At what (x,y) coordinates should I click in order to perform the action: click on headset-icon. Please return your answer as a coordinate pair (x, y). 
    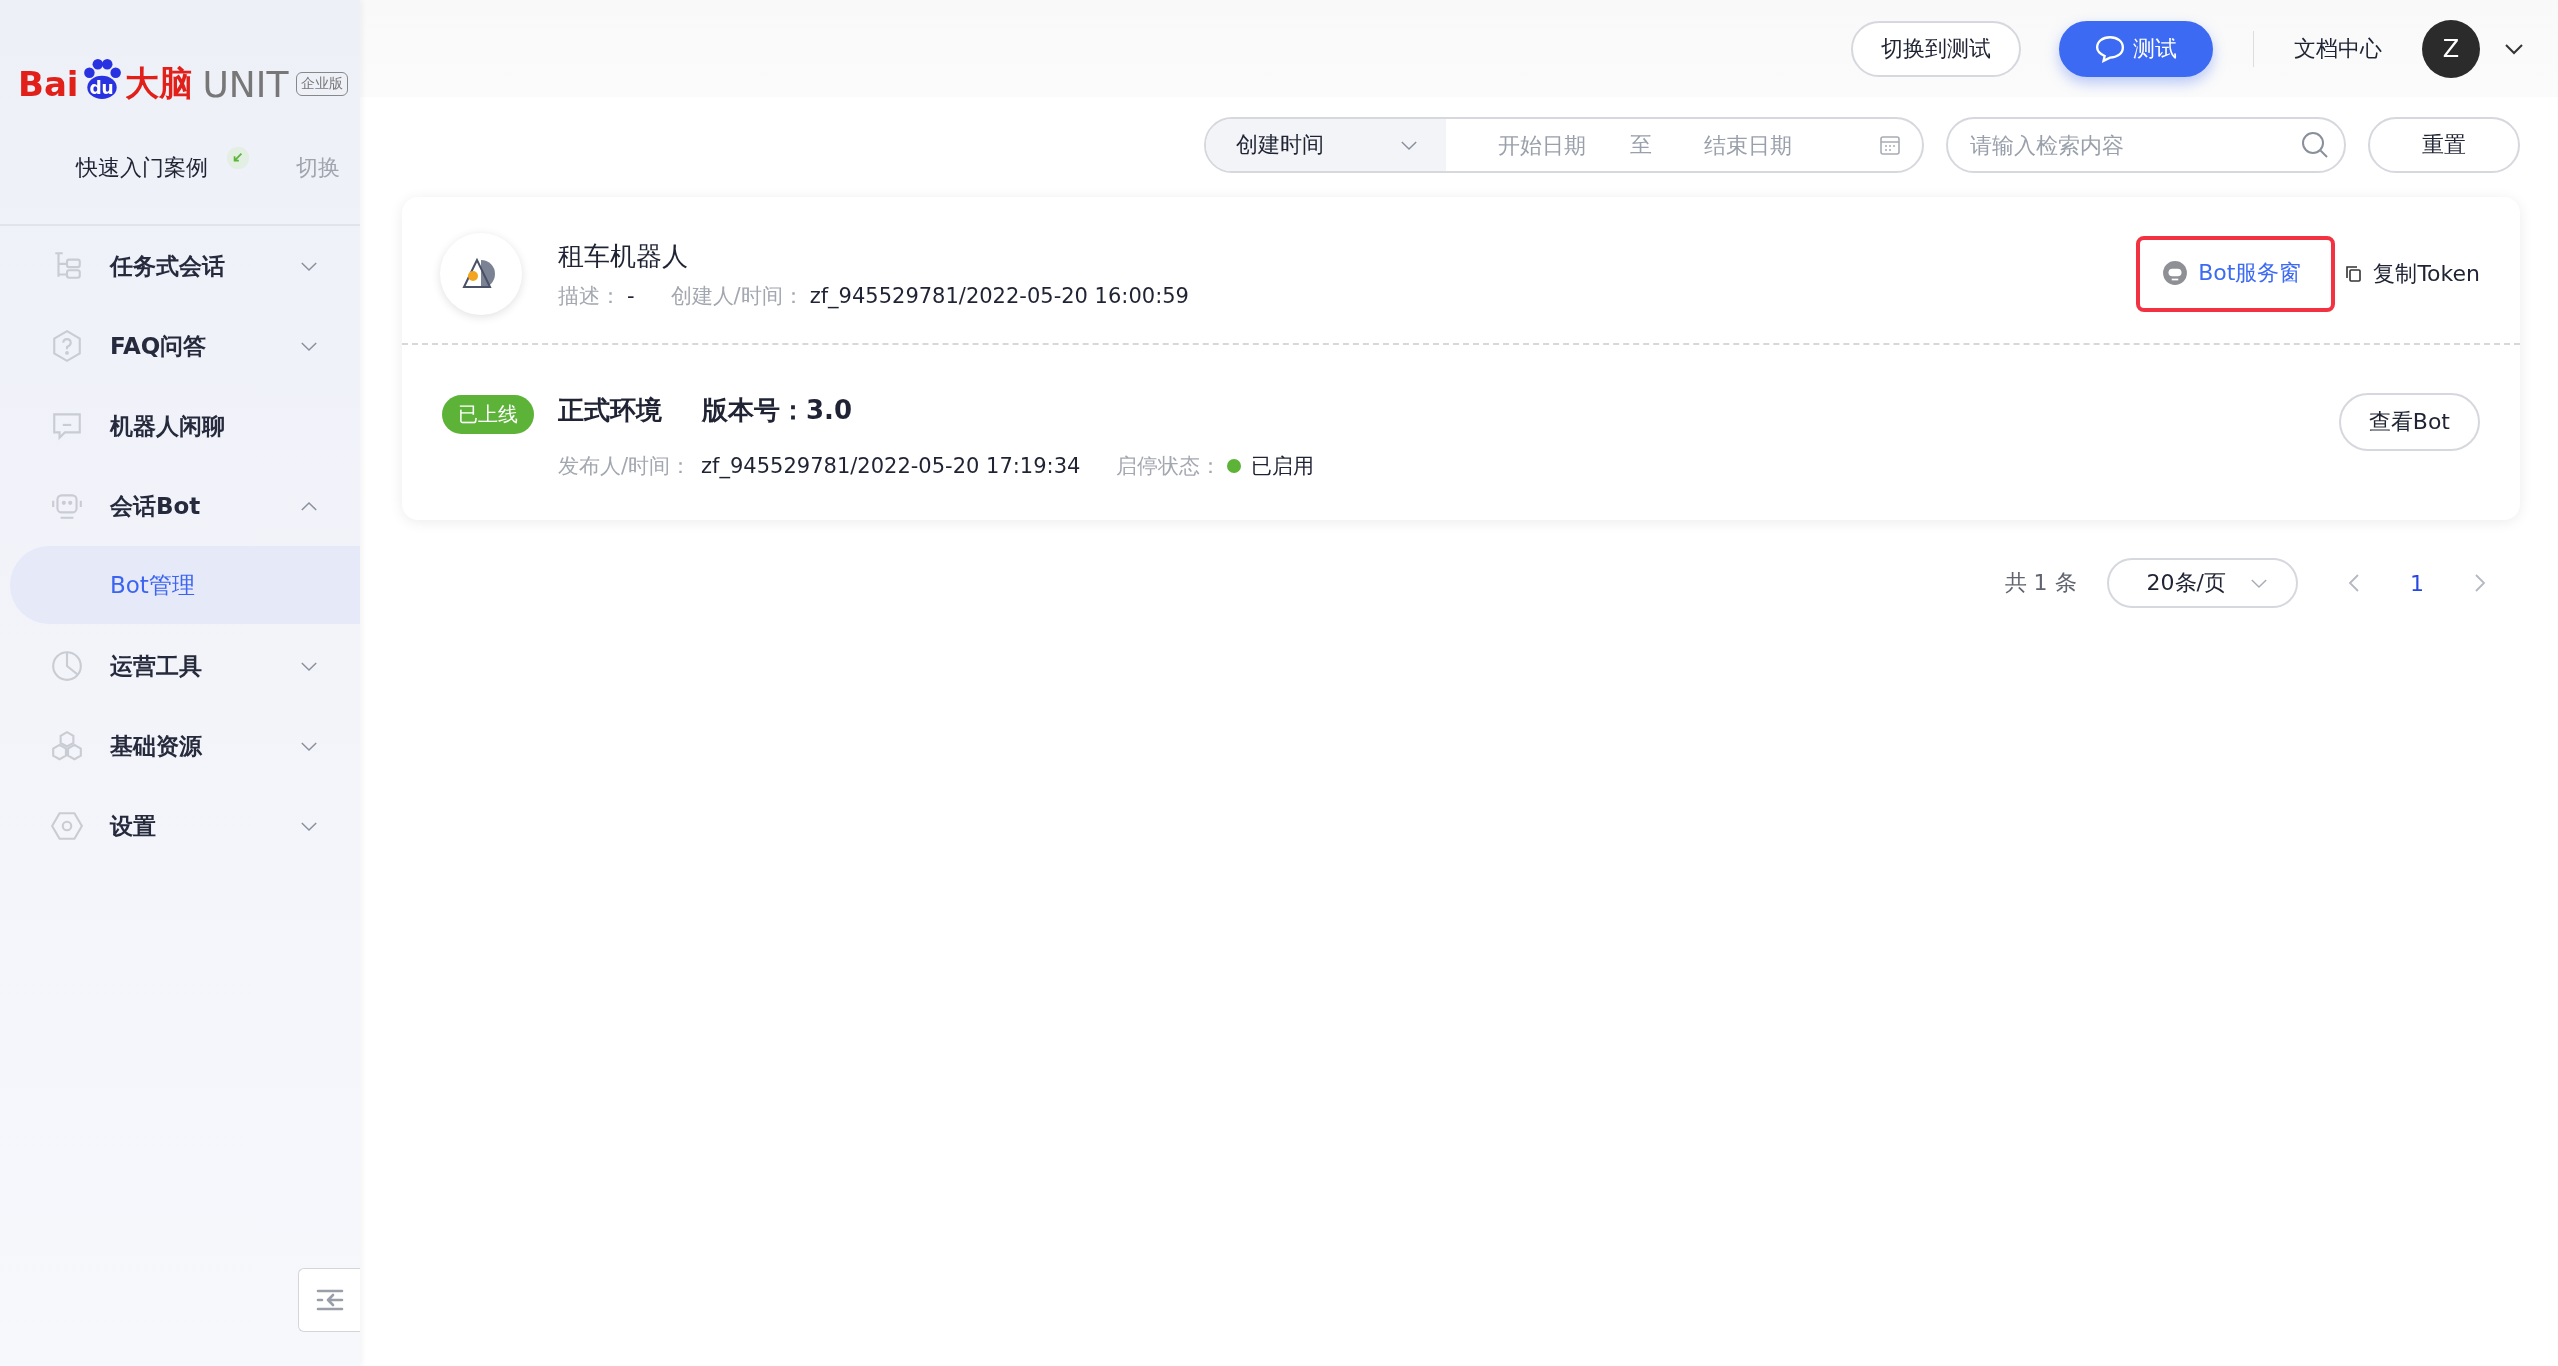
    Looking at the image, I should click on (2175, 273).